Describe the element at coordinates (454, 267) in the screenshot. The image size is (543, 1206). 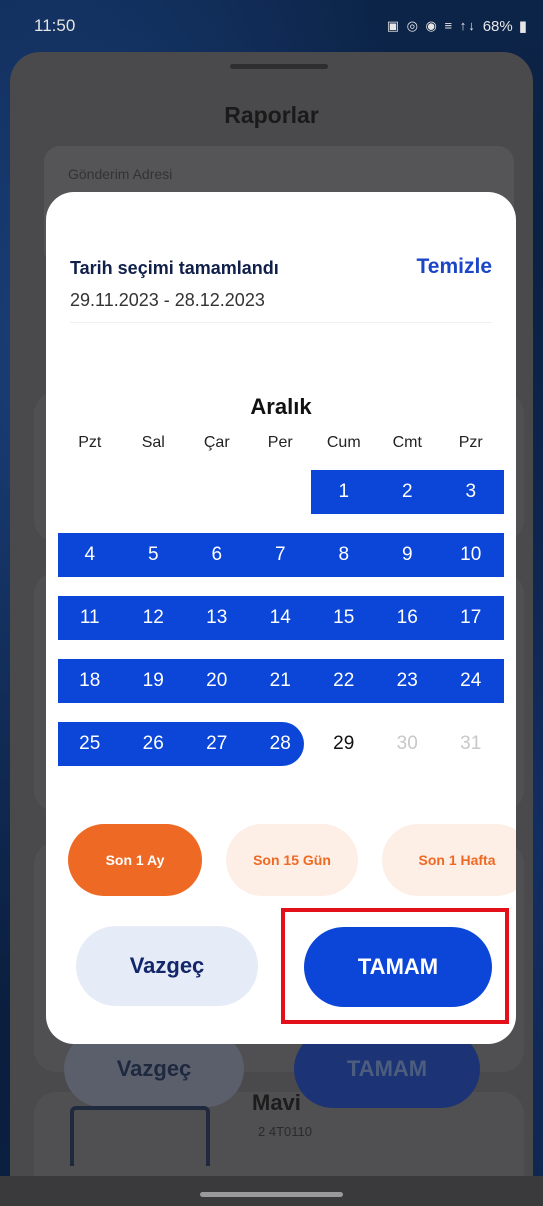
I see `clear-button: Temizle` at that location.